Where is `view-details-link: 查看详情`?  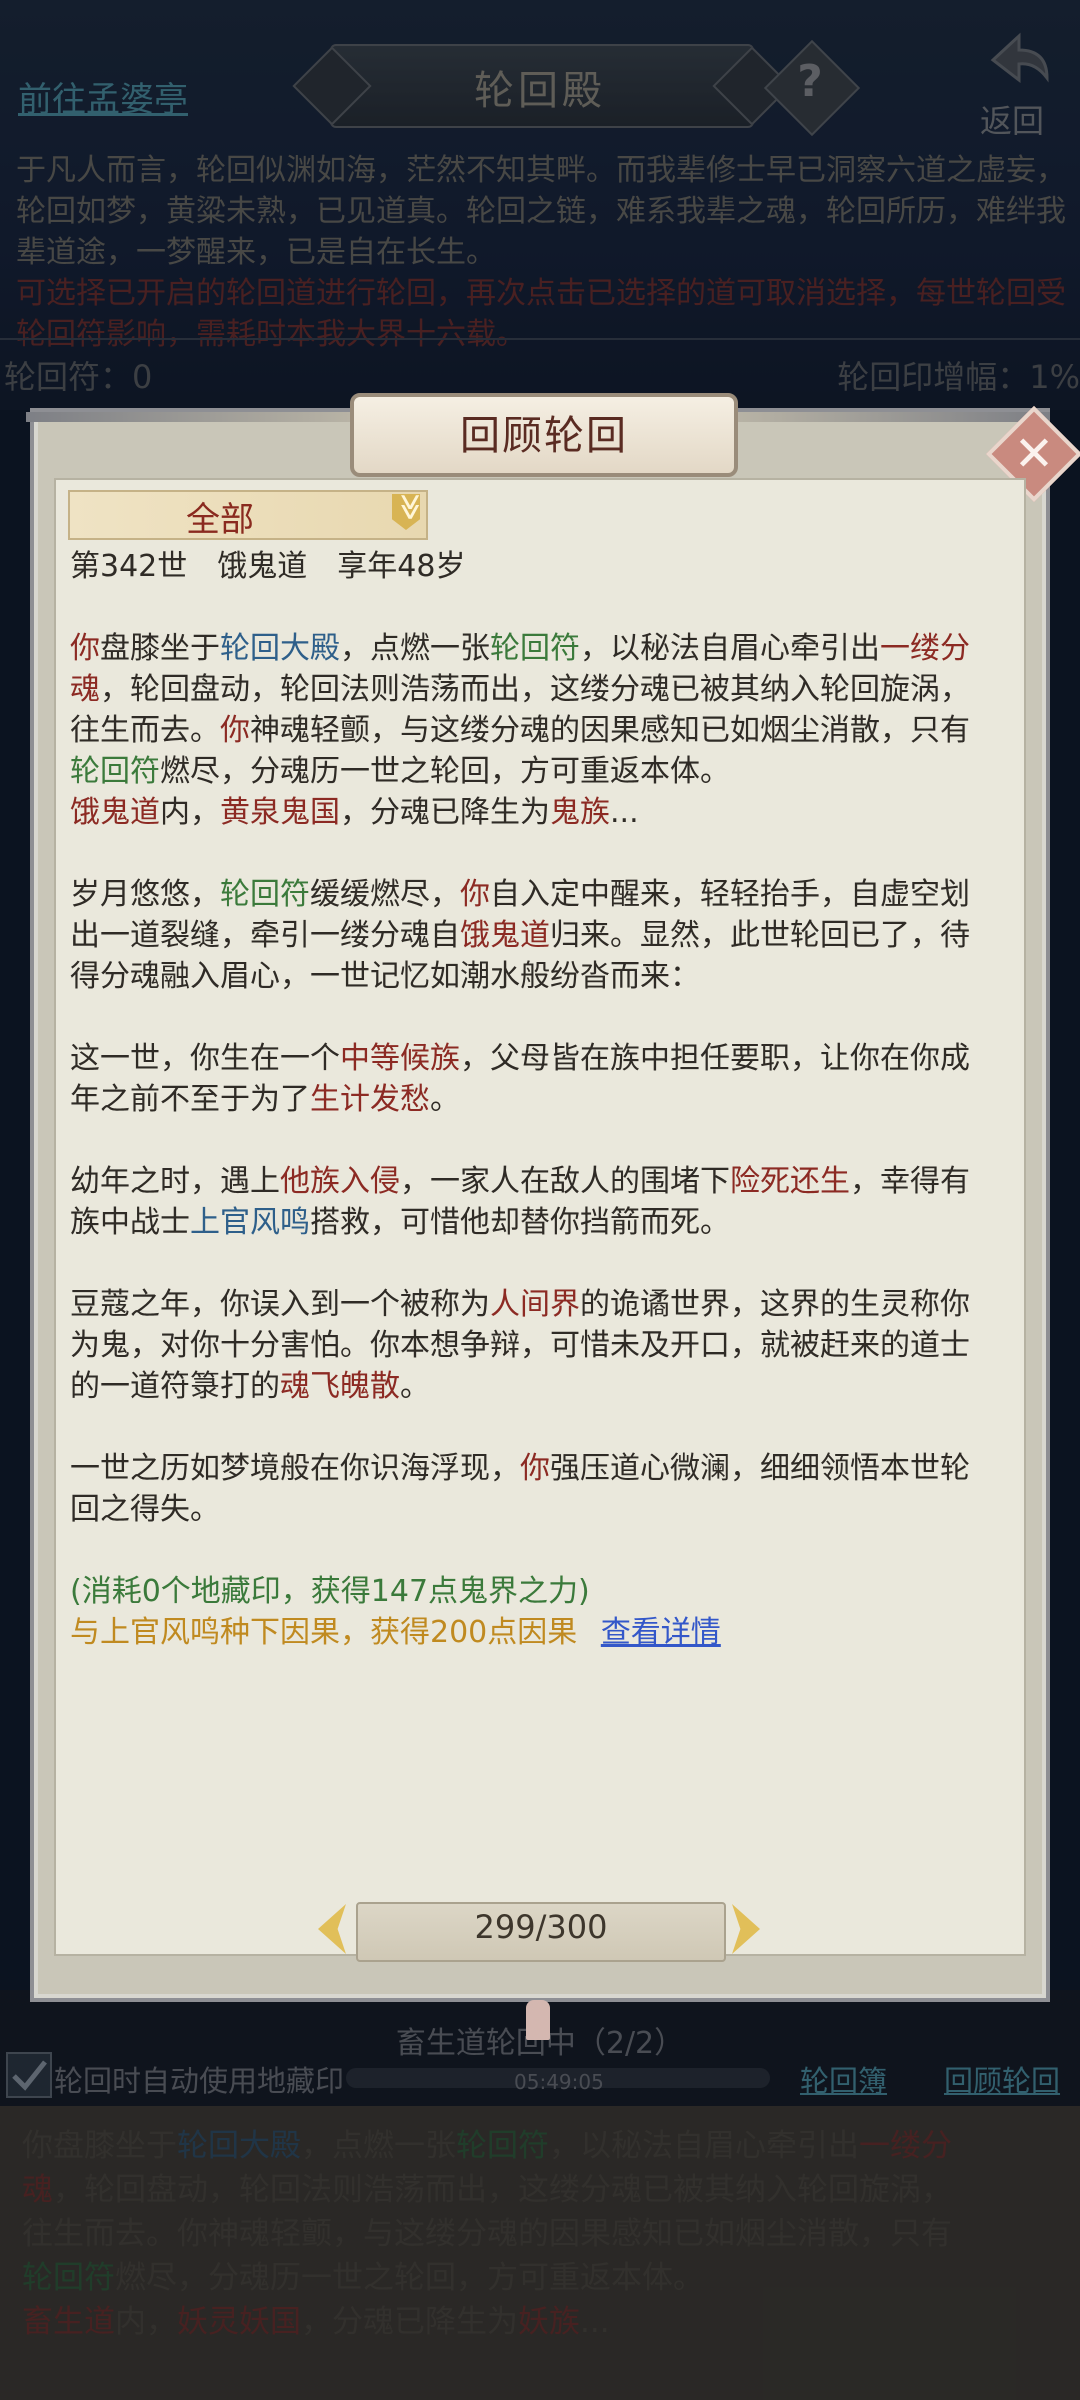 view-details-link: 查看详情 is located at coordinates (661, 1632).